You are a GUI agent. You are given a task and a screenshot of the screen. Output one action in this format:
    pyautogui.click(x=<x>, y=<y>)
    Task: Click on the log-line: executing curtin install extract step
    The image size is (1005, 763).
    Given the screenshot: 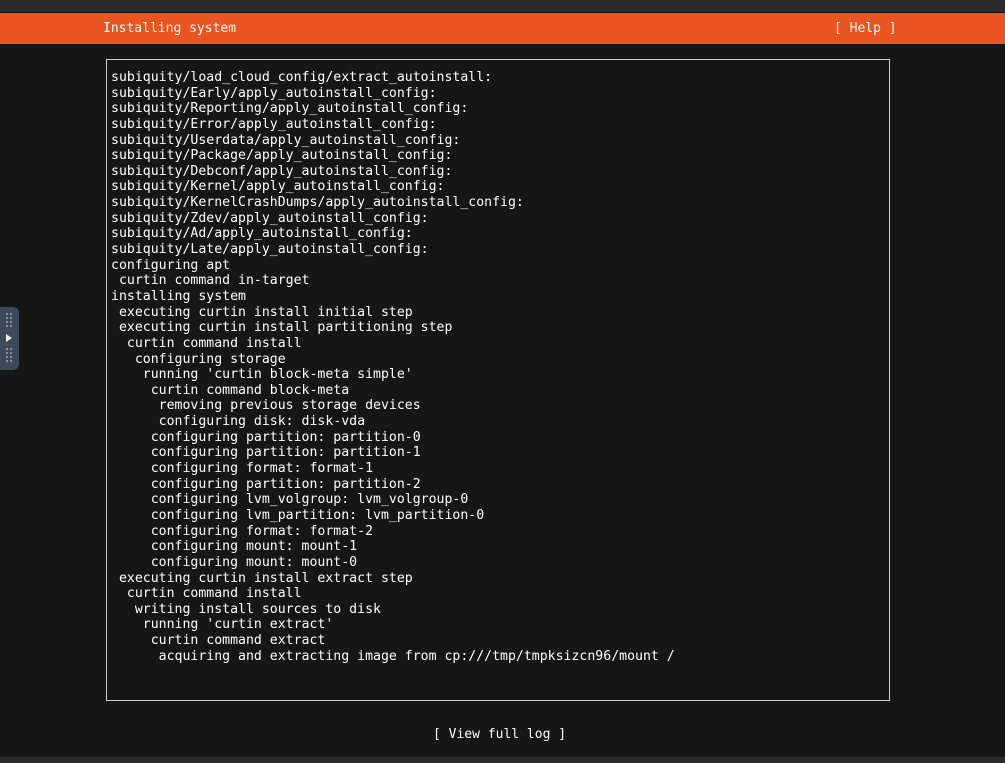 What is the action you would take?
    pyautogui.click(x=262, y=578)
    